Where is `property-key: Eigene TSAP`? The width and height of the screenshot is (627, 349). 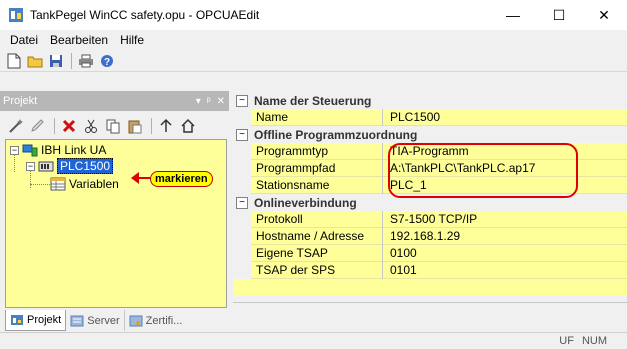
property-key: Eigene TSAP is located at coordinates (317, 253).